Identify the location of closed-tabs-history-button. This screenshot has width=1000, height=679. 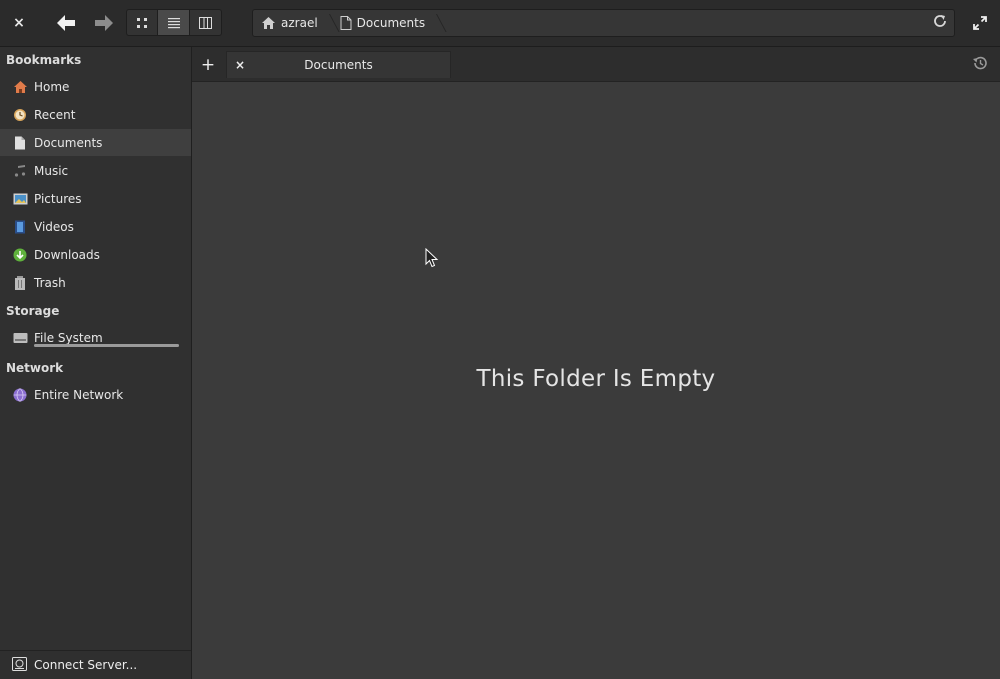
(981, 64).